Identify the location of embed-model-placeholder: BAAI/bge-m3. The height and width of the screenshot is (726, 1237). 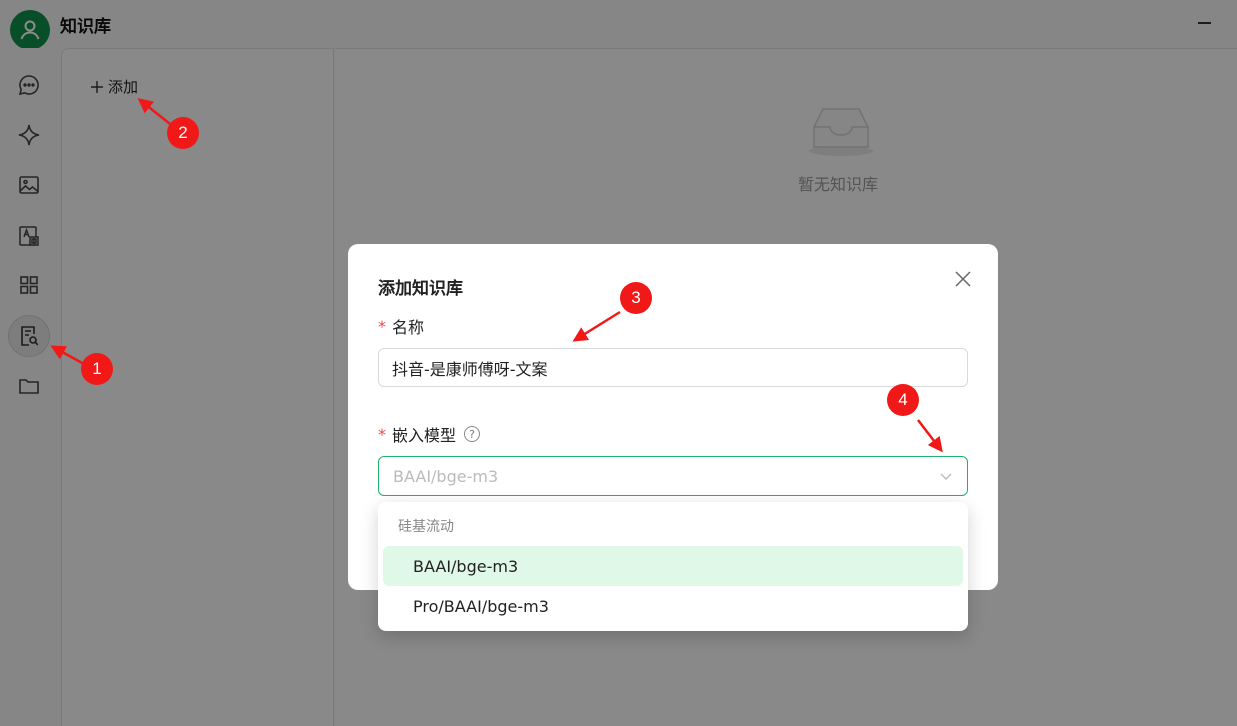
(446, 476).